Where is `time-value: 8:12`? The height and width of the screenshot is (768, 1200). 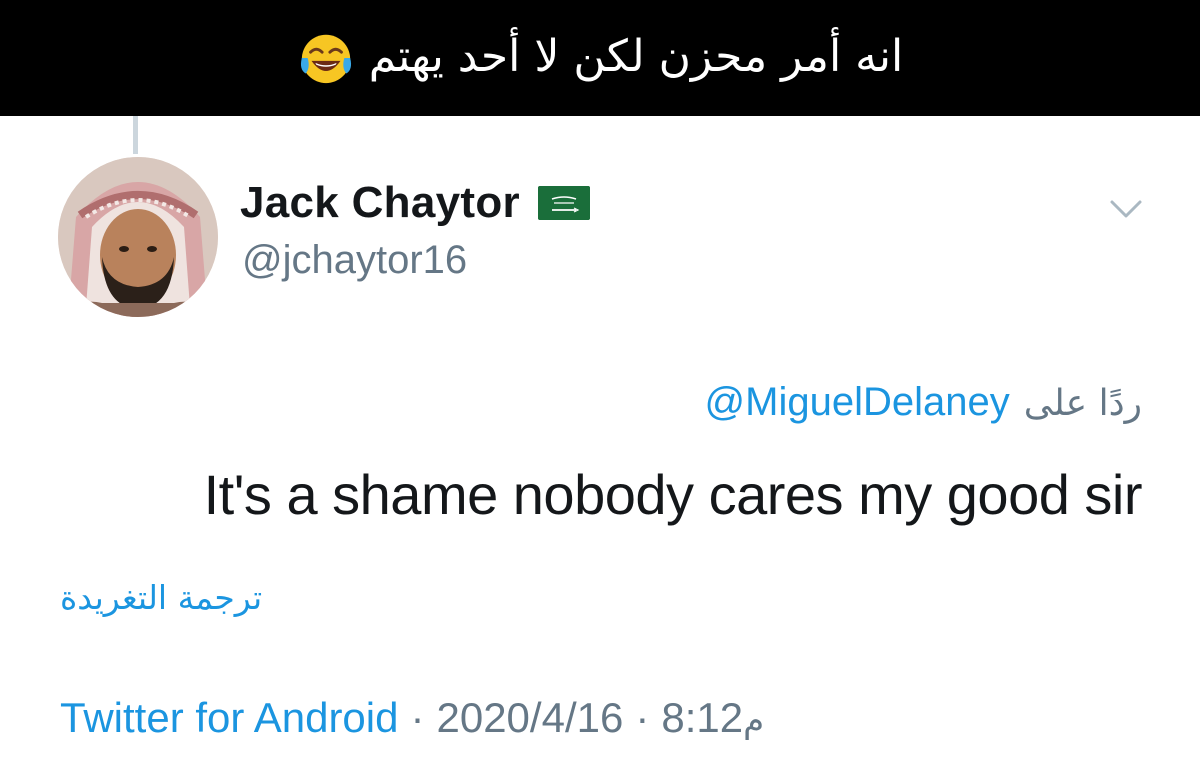 time-value: 8:12 is located at coordinates (702, 717).